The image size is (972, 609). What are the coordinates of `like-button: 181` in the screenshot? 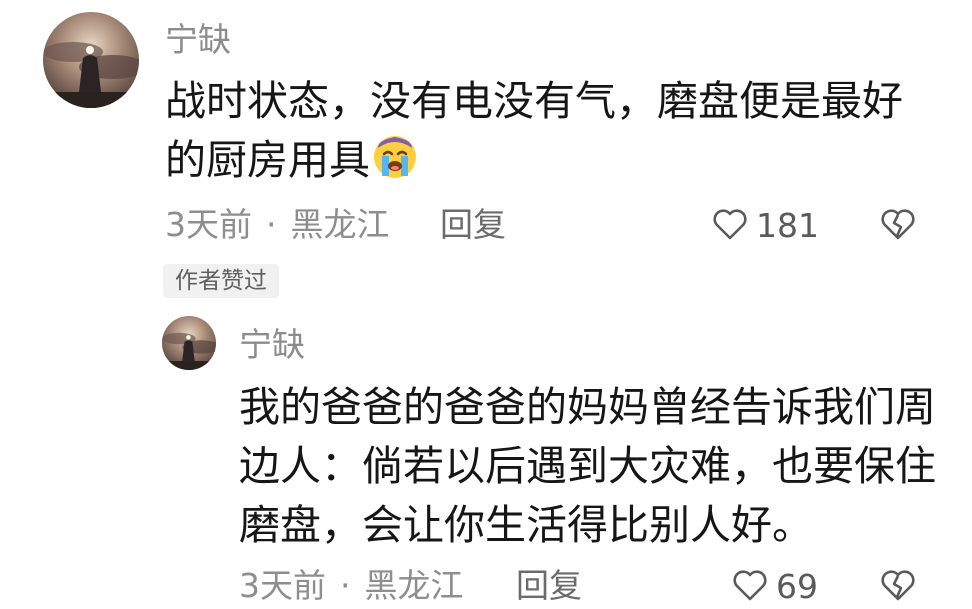 It's located at (764, 226).